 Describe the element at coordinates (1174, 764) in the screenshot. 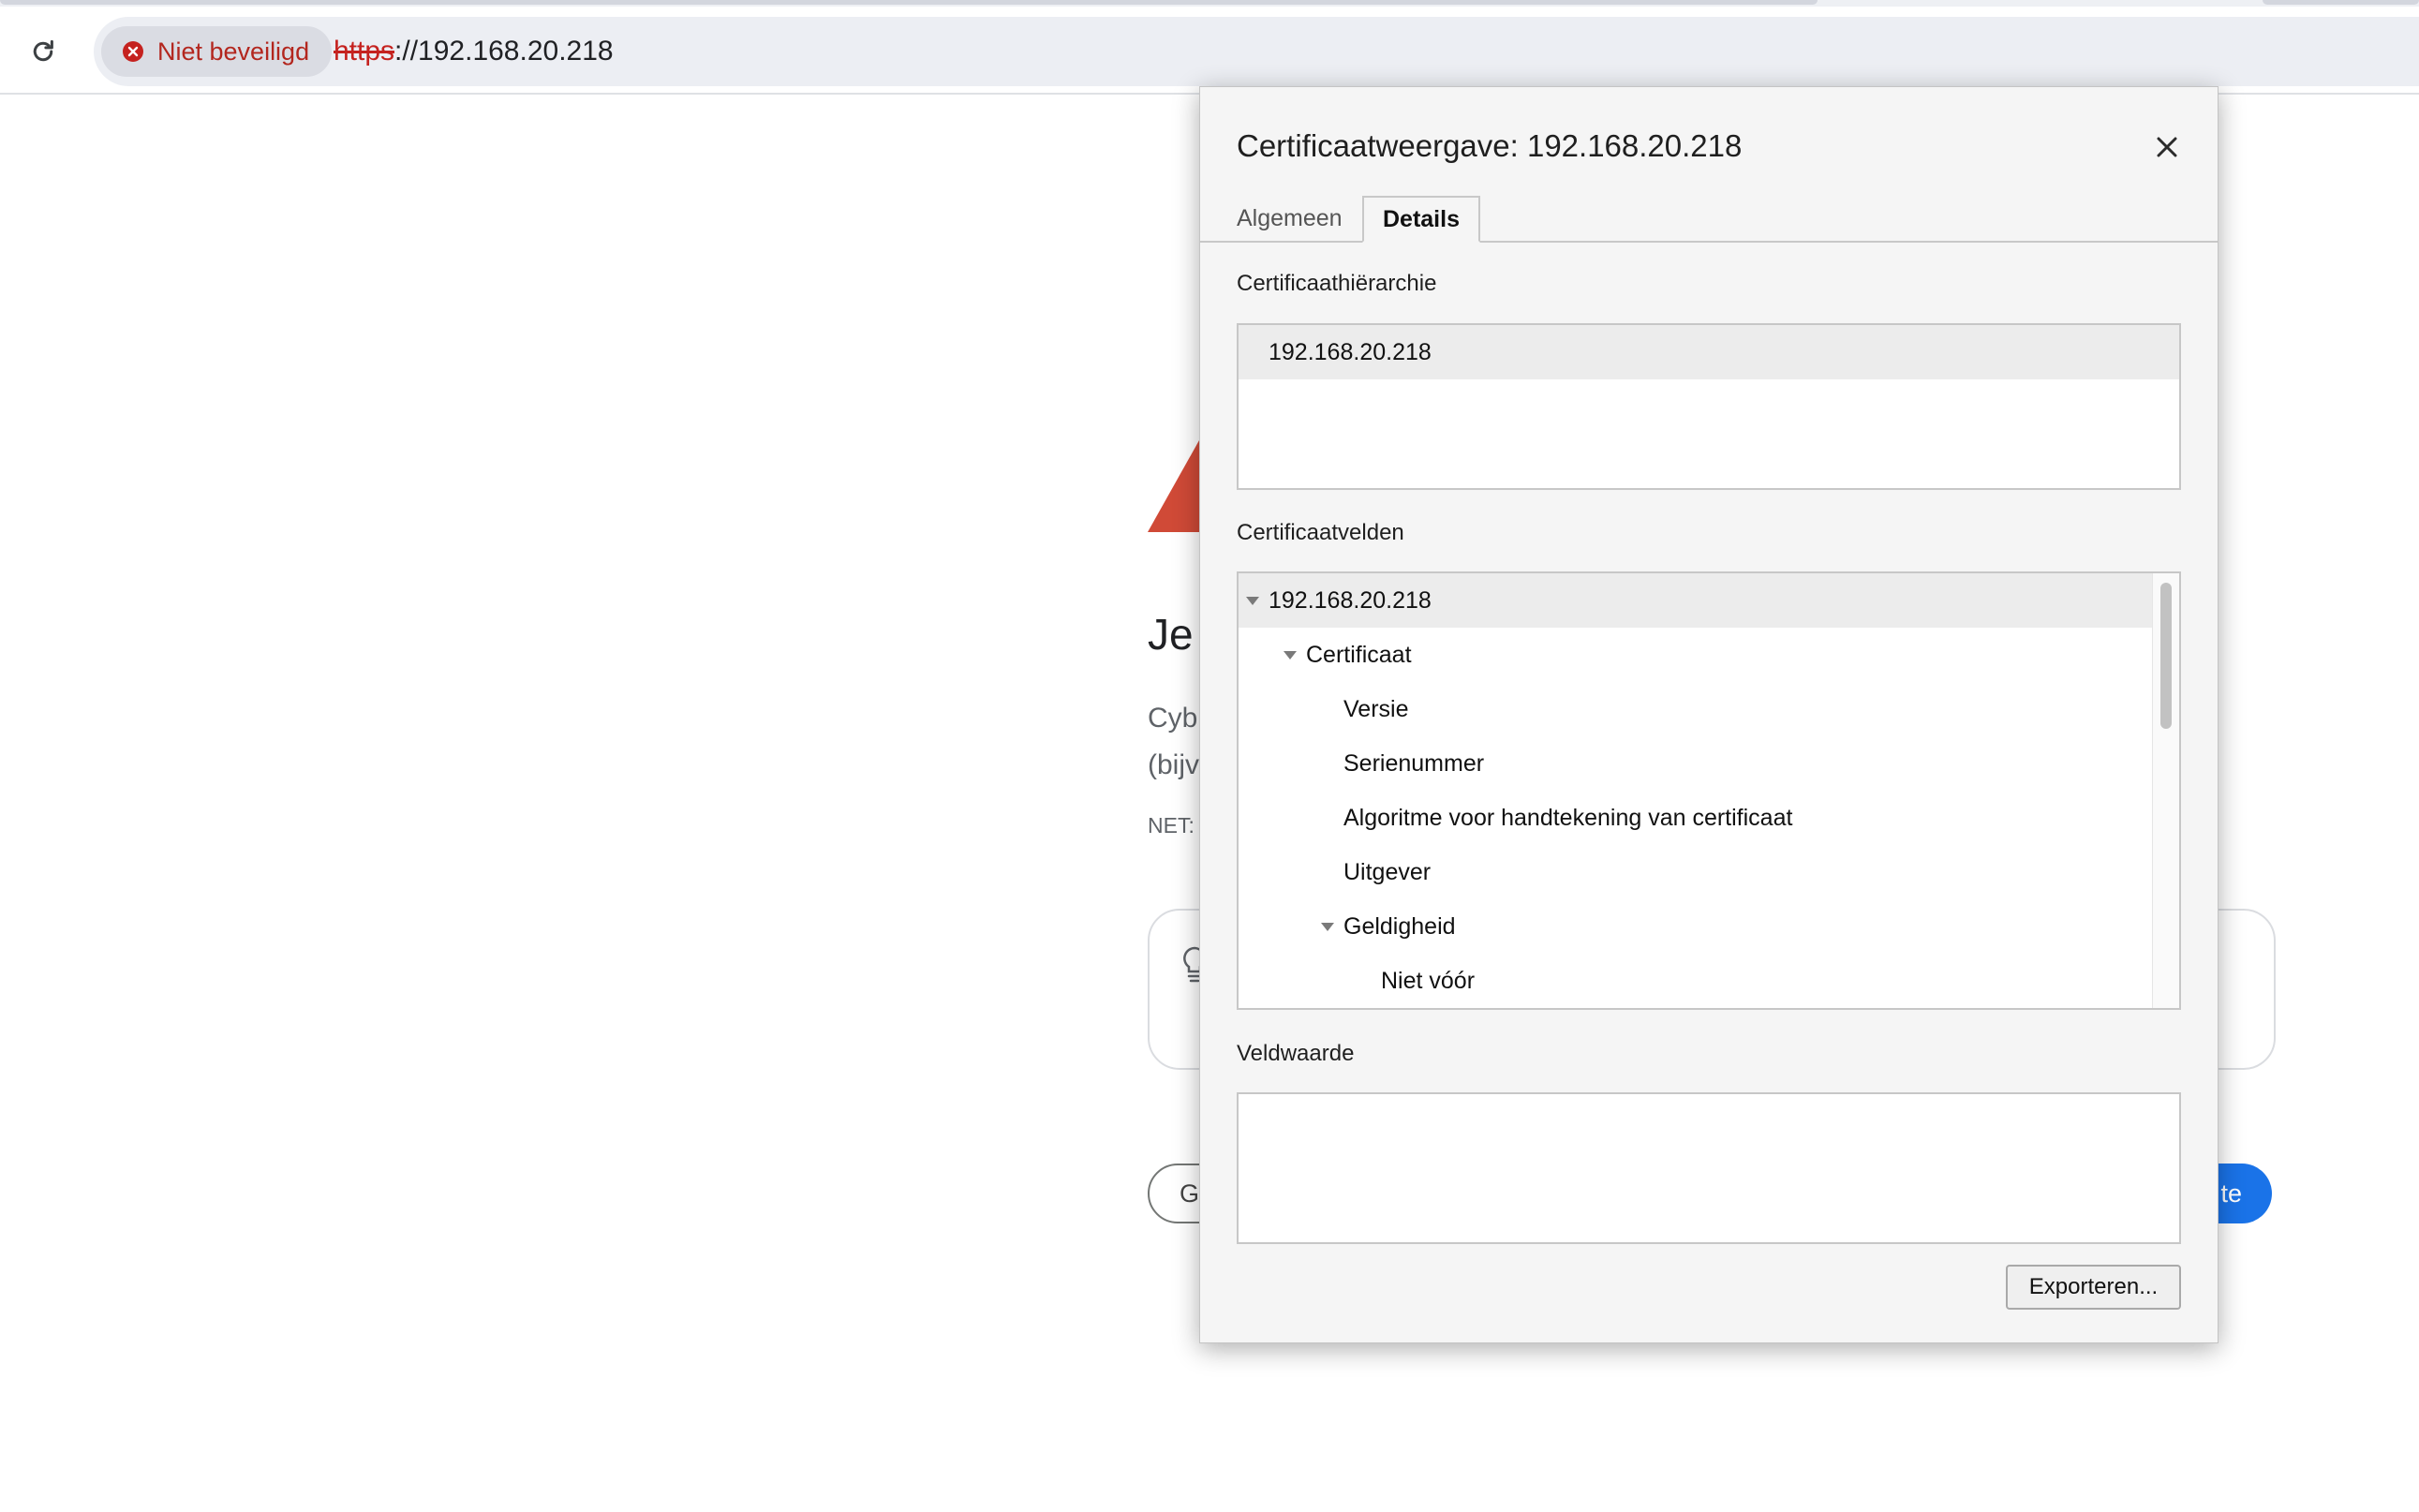

I see `page-description-line2: (bijv` at that location.